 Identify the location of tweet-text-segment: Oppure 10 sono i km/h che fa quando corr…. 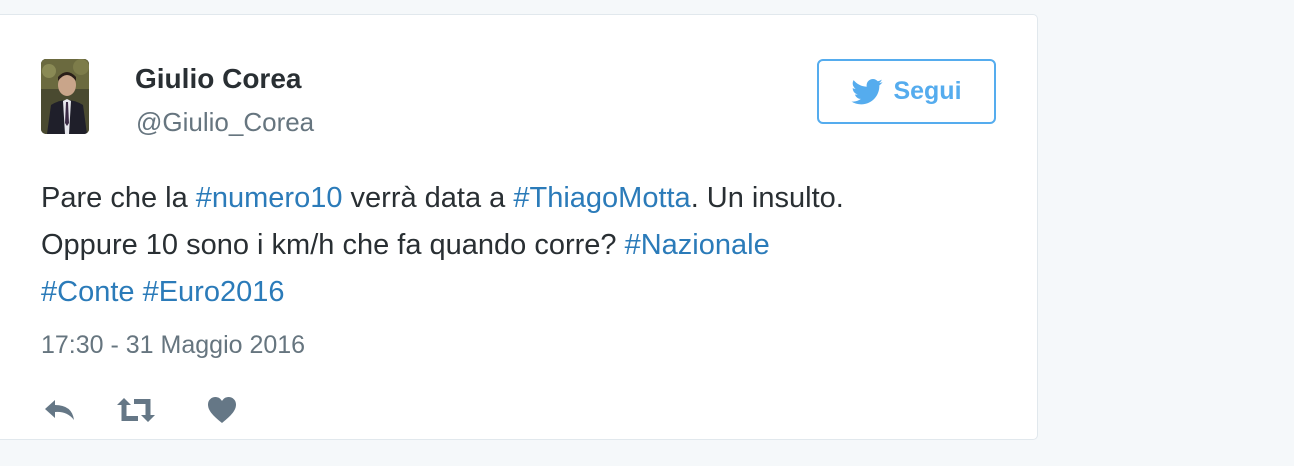
(333, 245).